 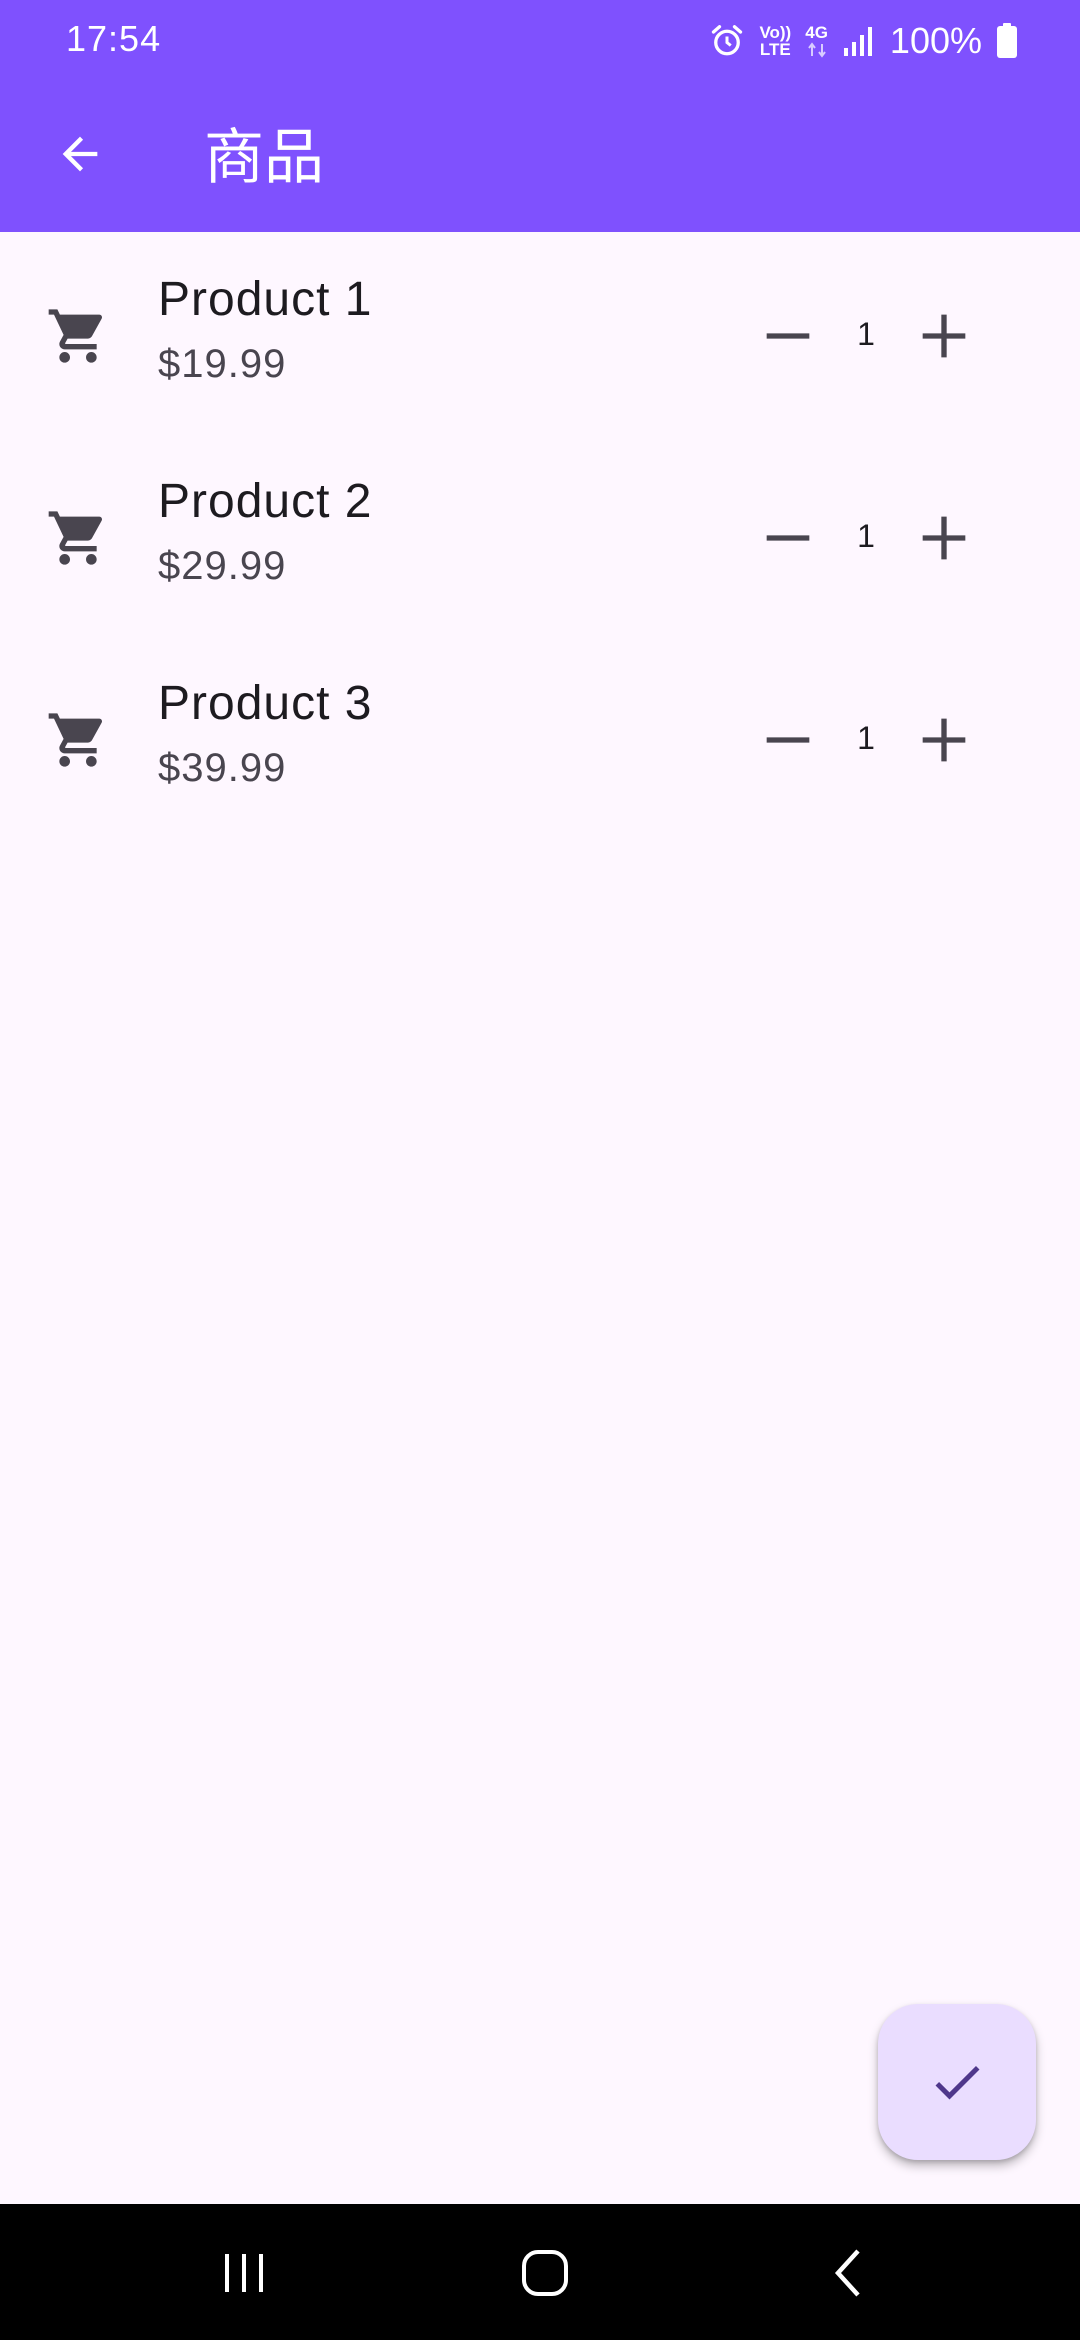 What do you see at coordinates (859, 41) in the screenshot?
I see `signal-icon` at bounding box center [859, 41].